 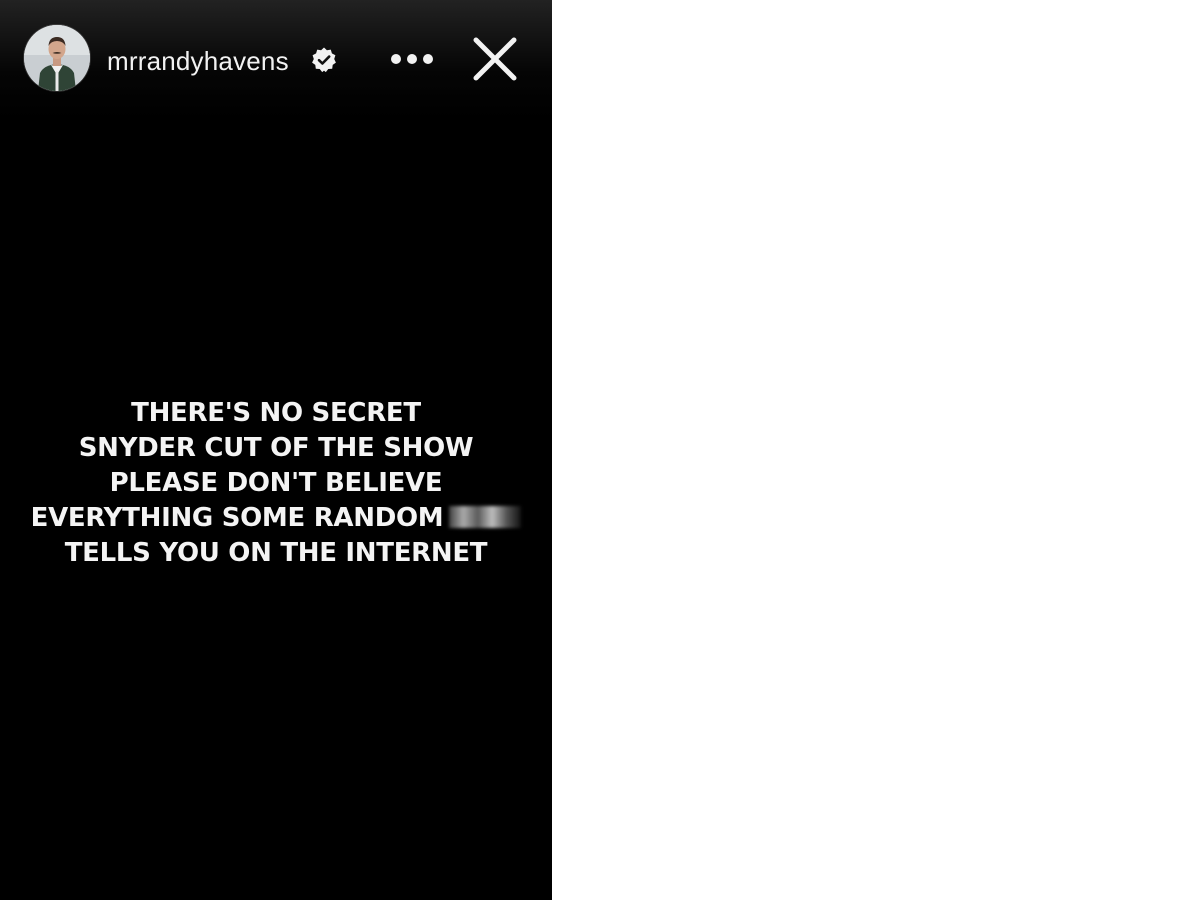 I want to click on verified-badge-icon, so click(x=324, y=60).